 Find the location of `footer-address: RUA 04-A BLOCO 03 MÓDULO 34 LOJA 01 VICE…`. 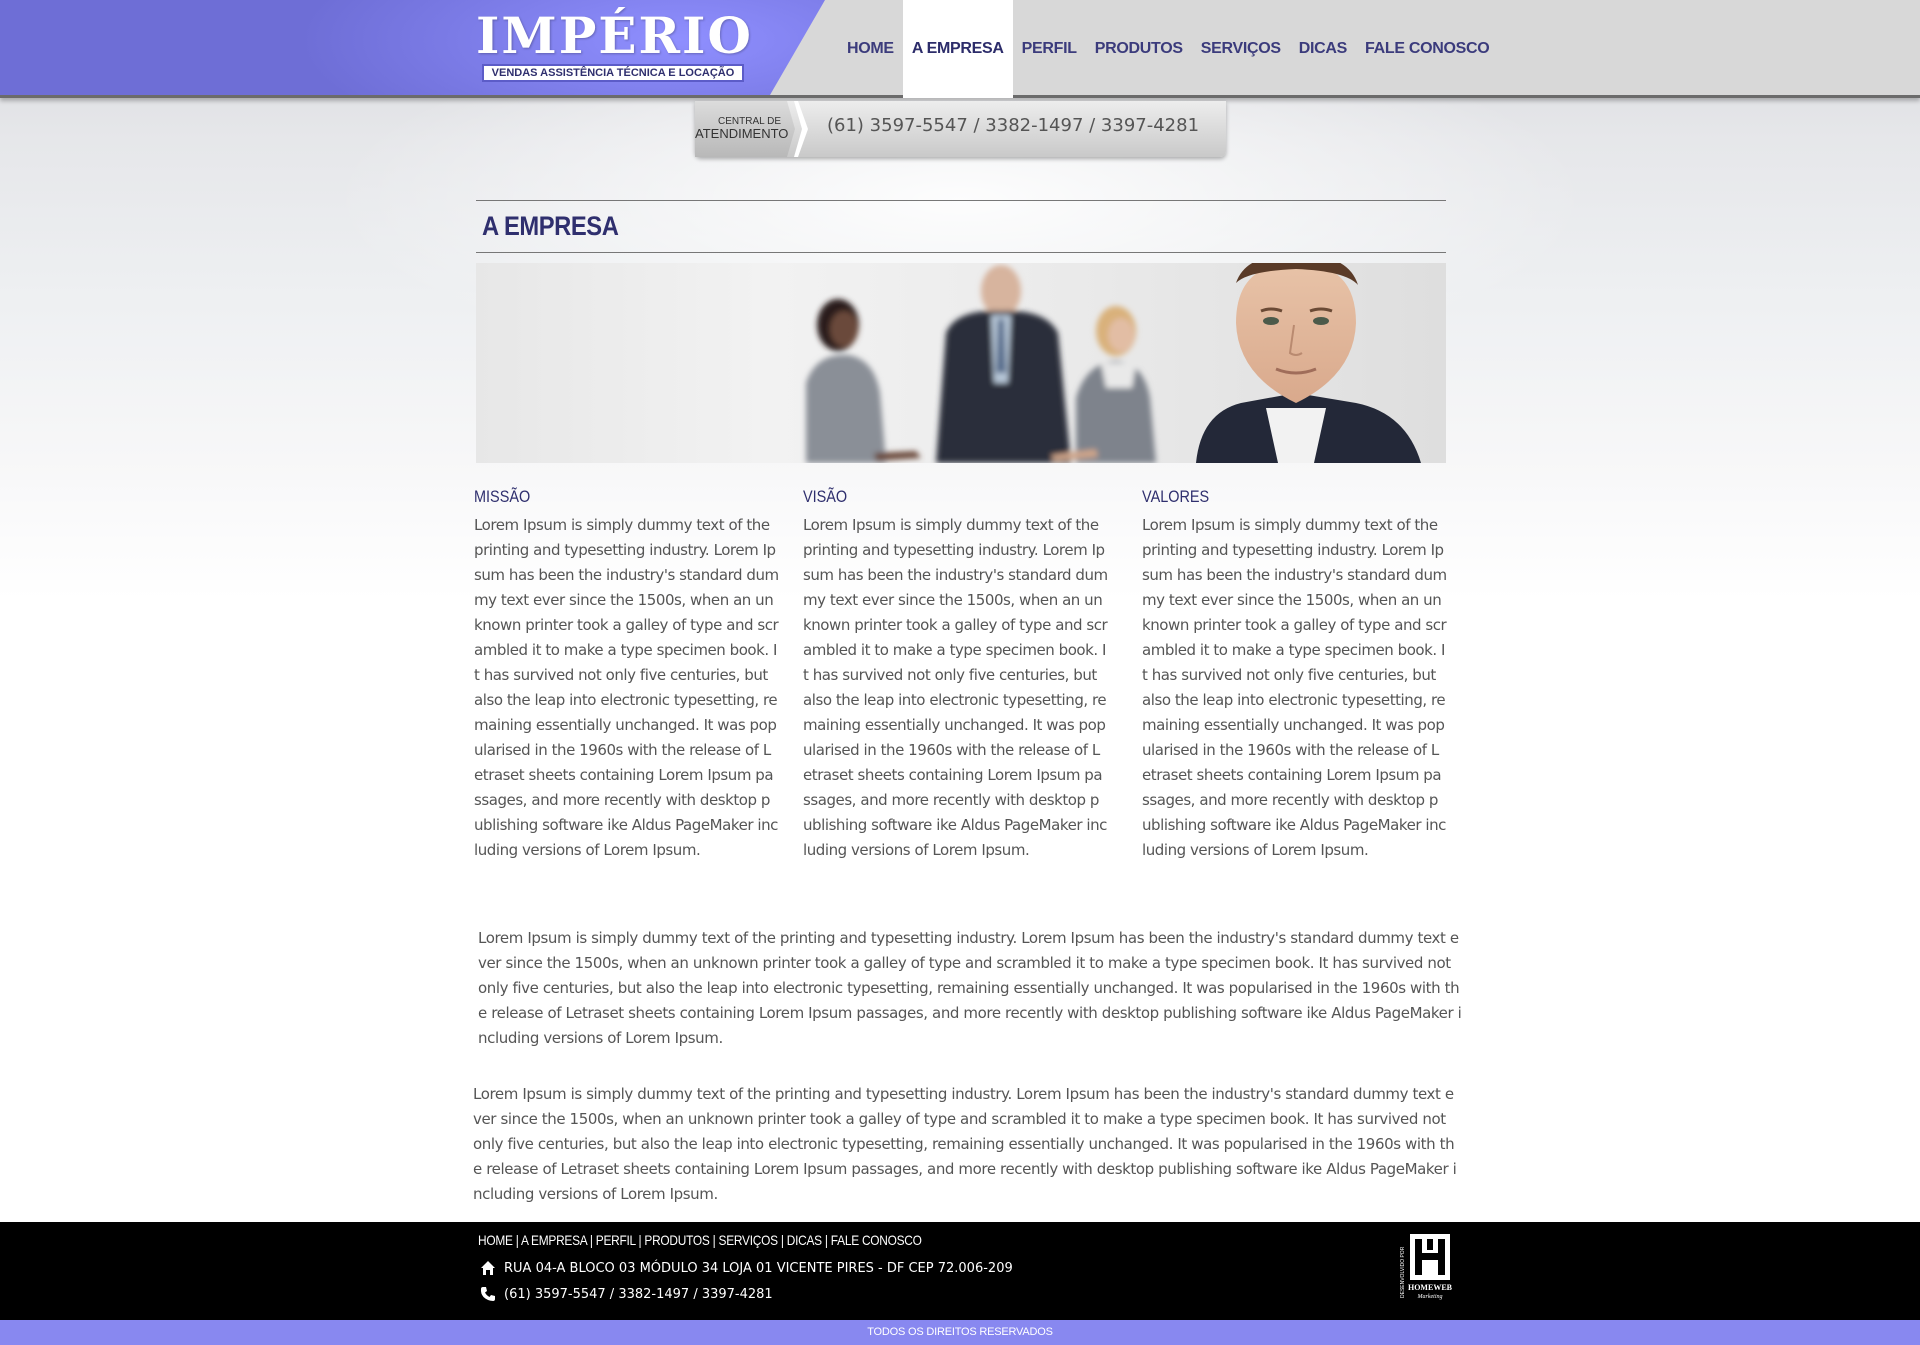

footer-address: RUA 04-A BLOCO 03 MÓDULO 34 LOJA 01 VICE… is located at coordinates (758, 1268).